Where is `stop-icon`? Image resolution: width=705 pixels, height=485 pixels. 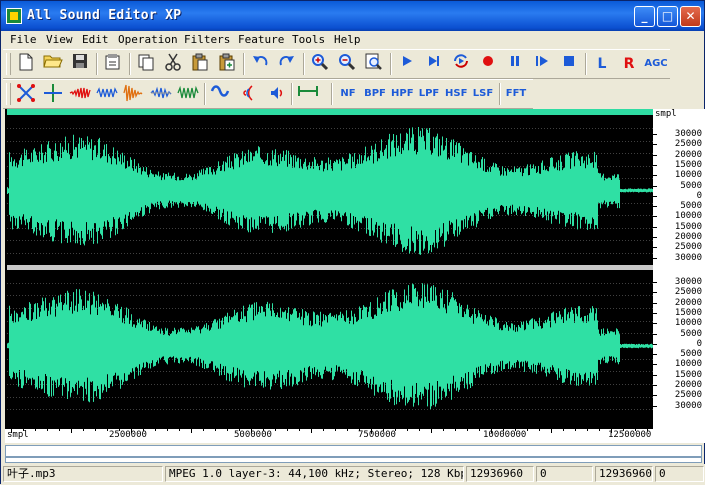 stop-icon is located at coordinates (569, 64).